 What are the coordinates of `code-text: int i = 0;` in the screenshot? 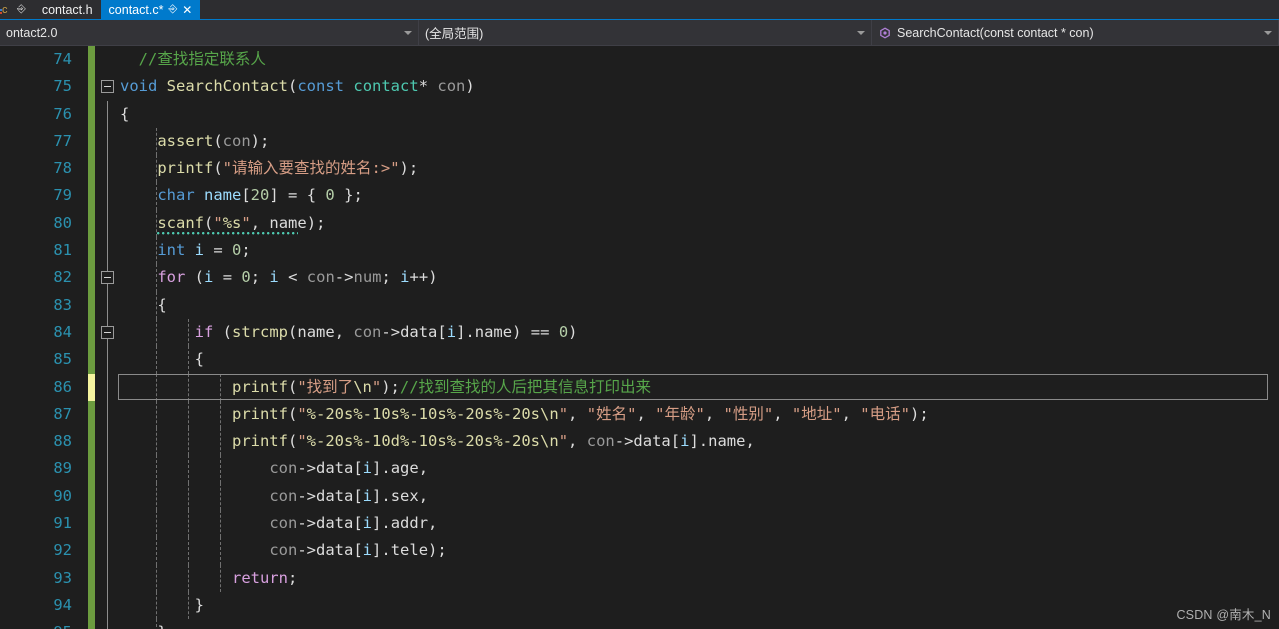 It's located at (185, 250).